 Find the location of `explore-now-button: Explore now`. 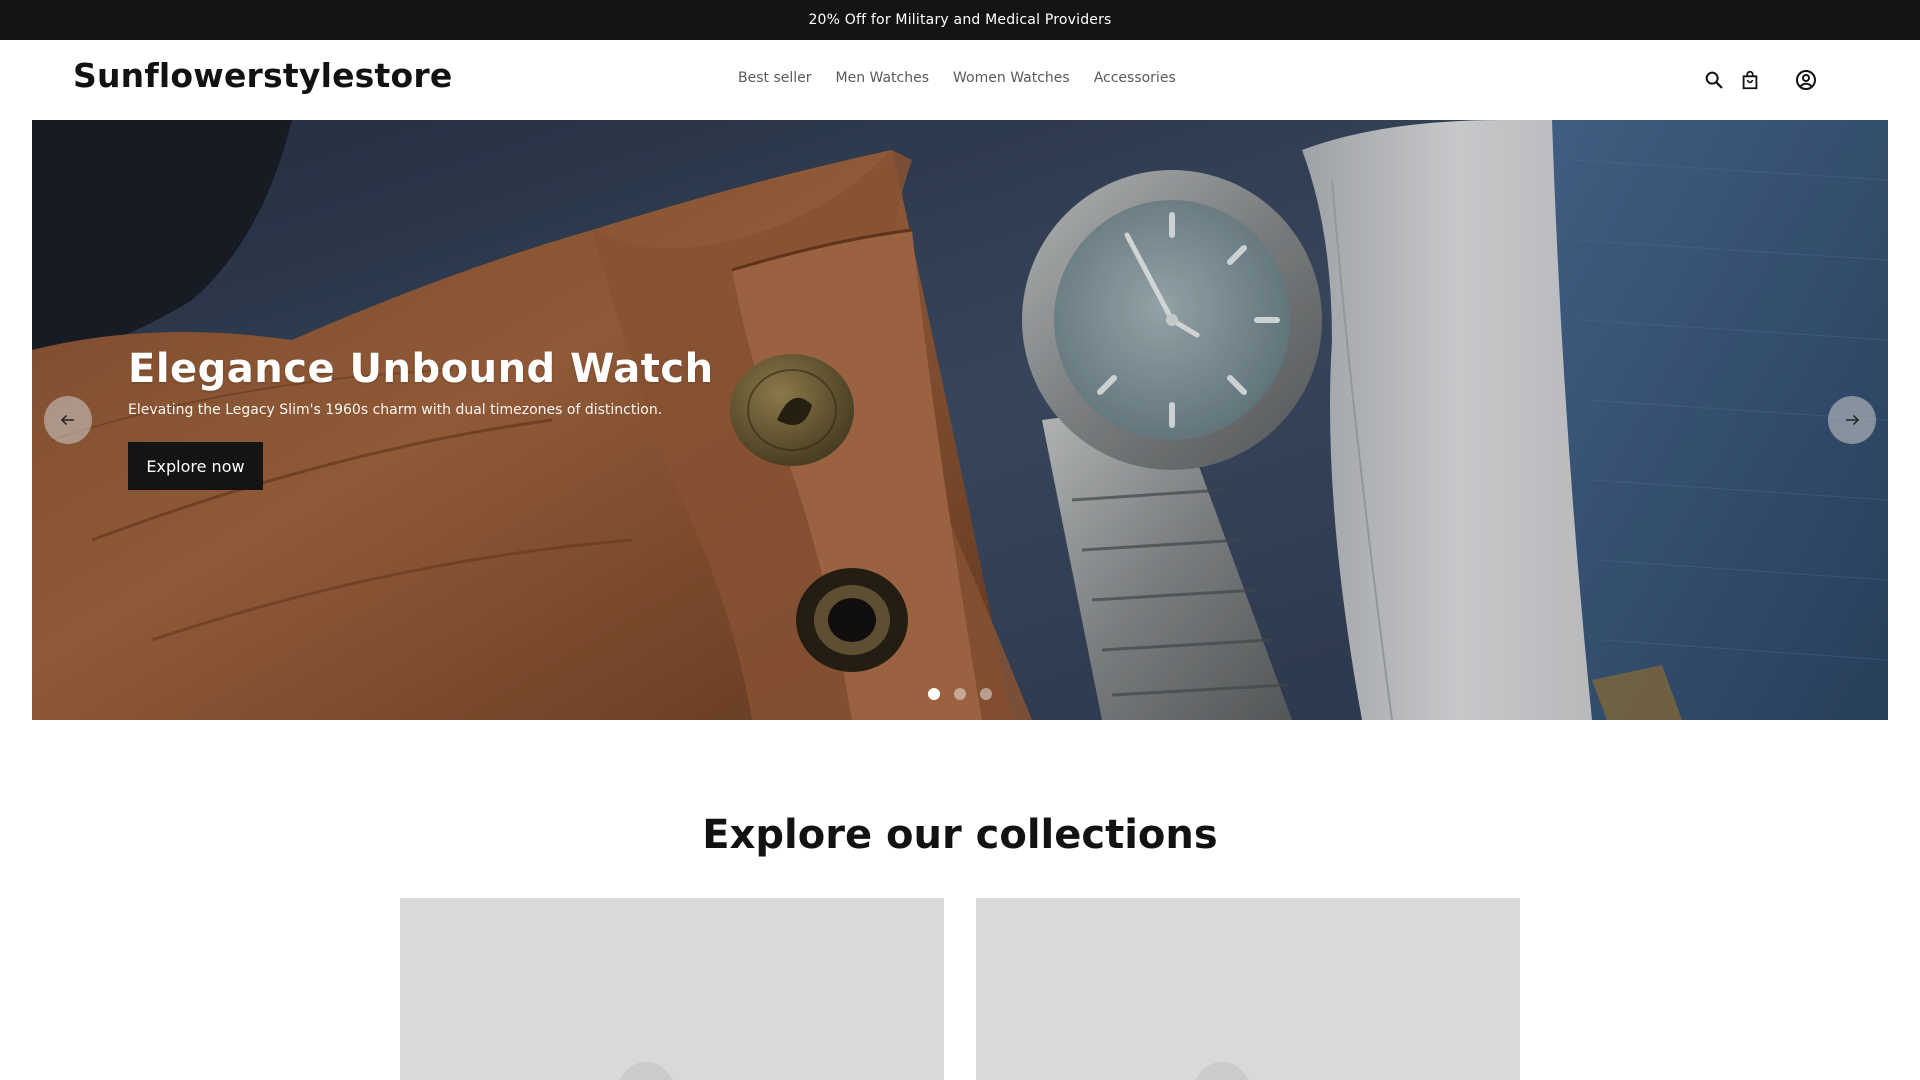

explore-now-button: Explore now is located at coordinates (195, 466).